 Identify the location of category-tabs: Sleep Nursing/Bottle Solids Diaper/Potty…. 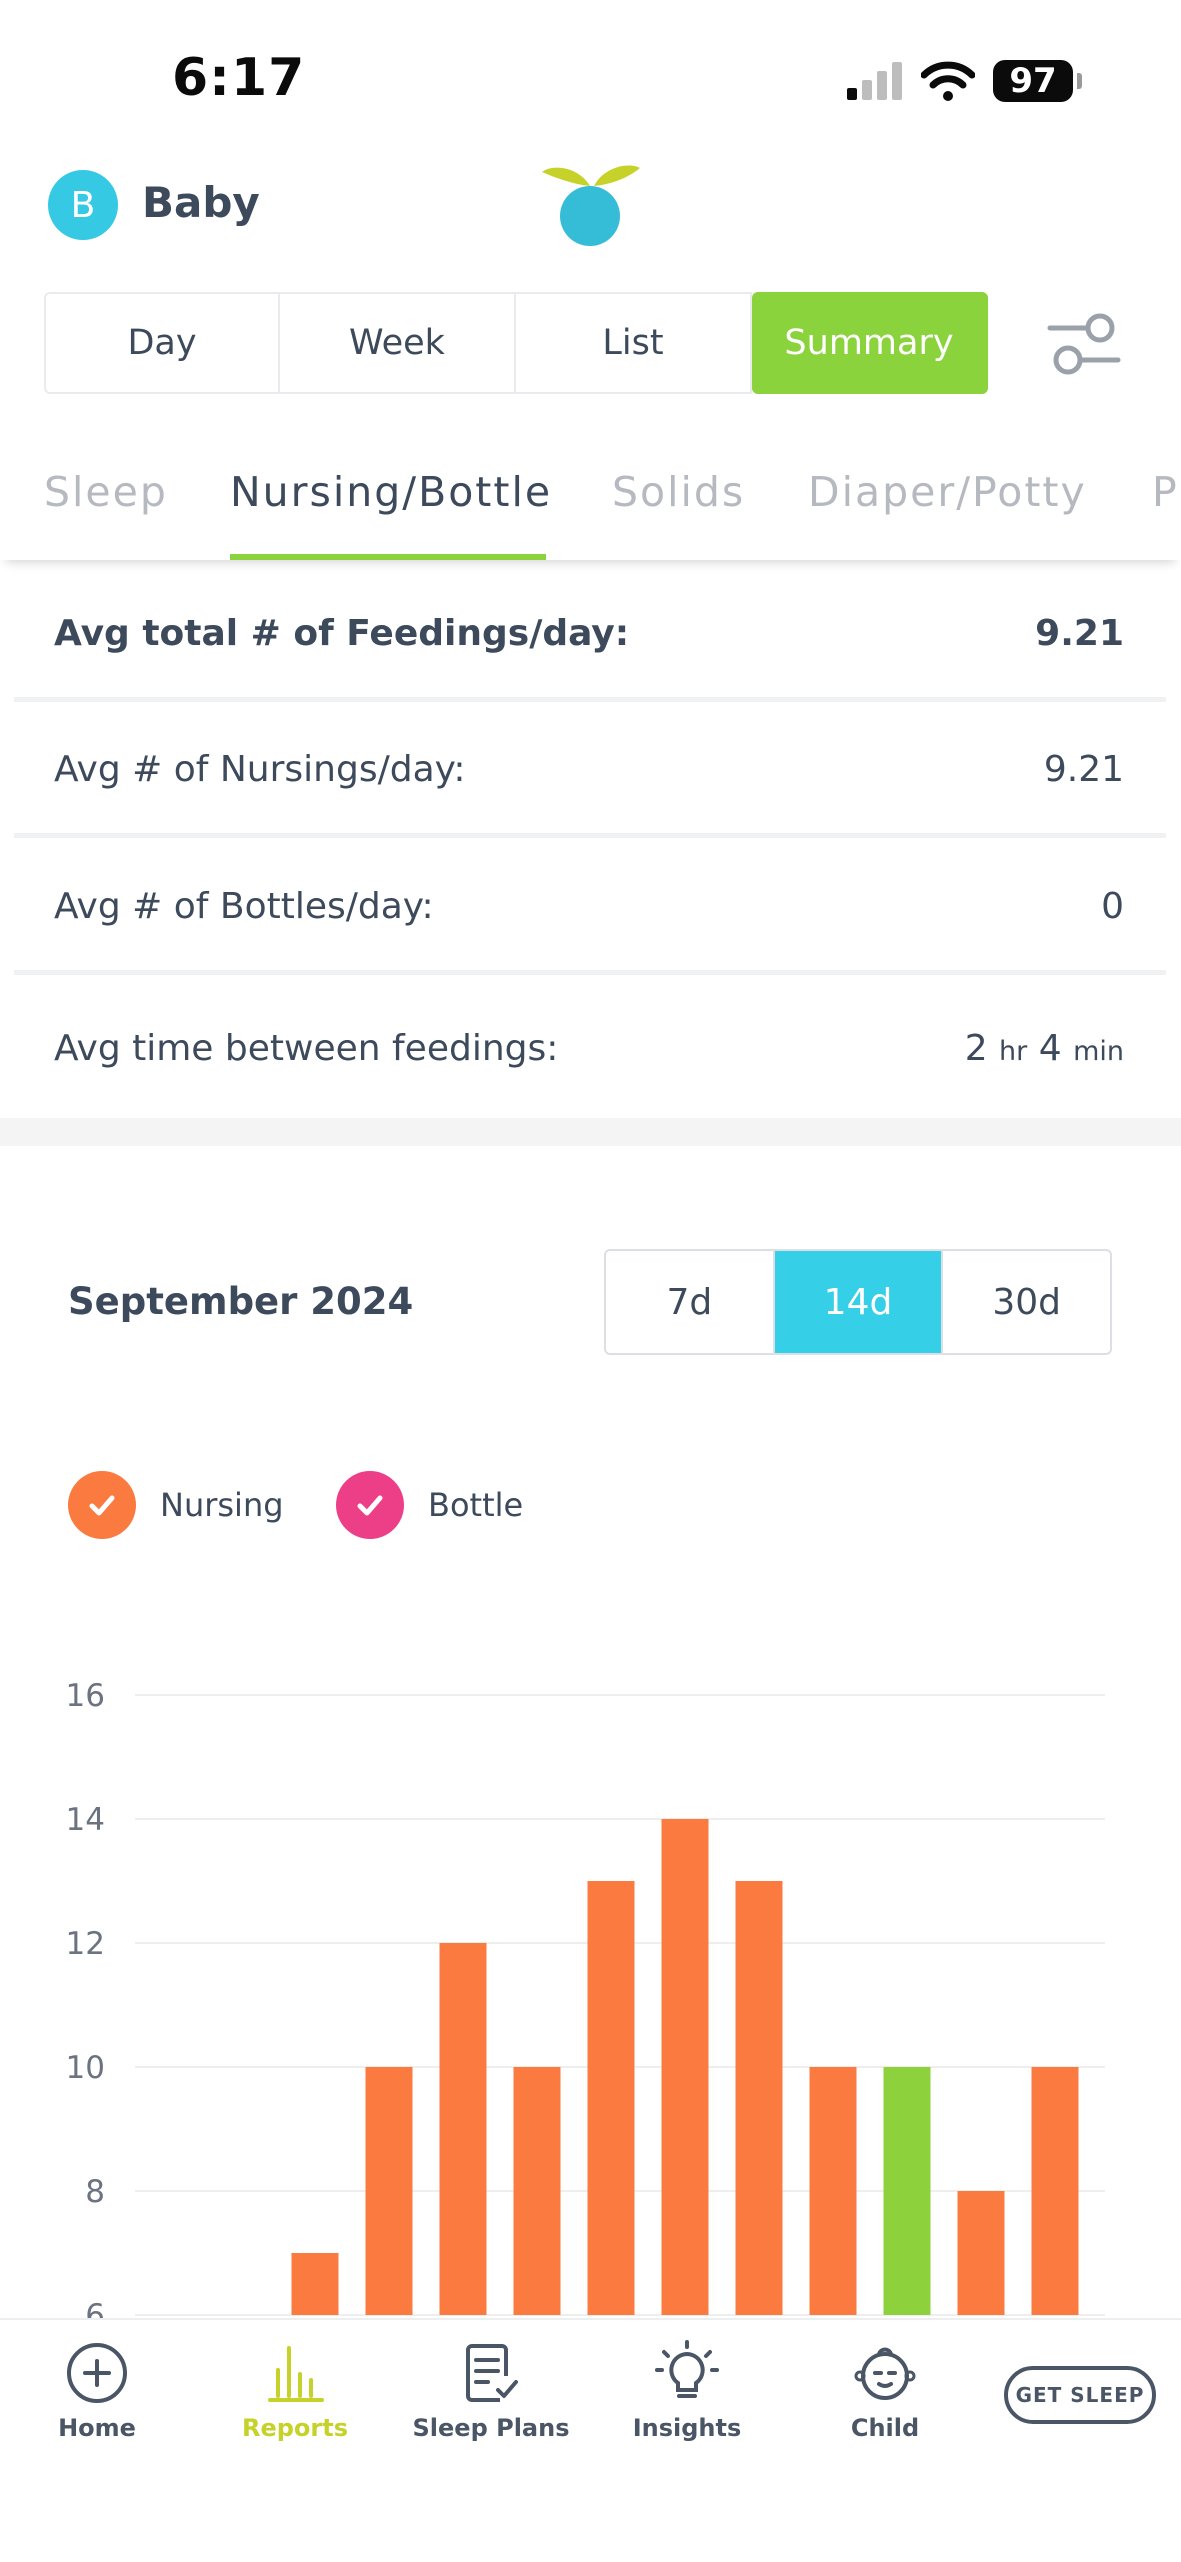
(590, 510).